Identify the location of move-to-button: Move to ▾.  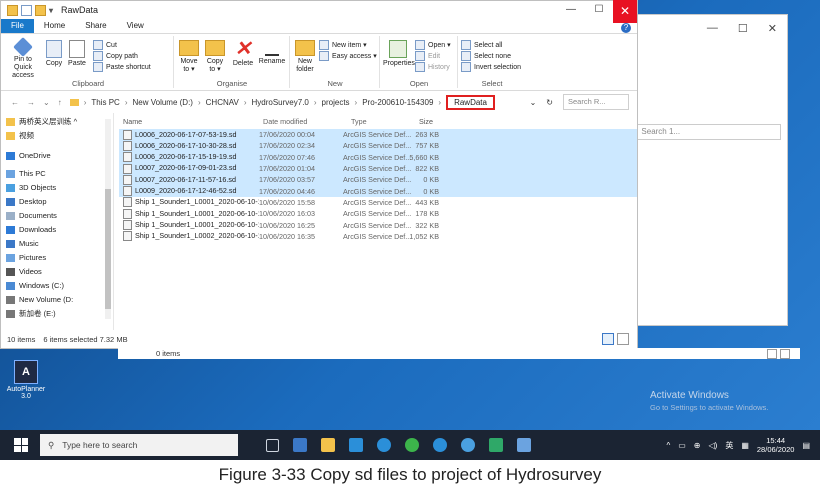
(189, 57).